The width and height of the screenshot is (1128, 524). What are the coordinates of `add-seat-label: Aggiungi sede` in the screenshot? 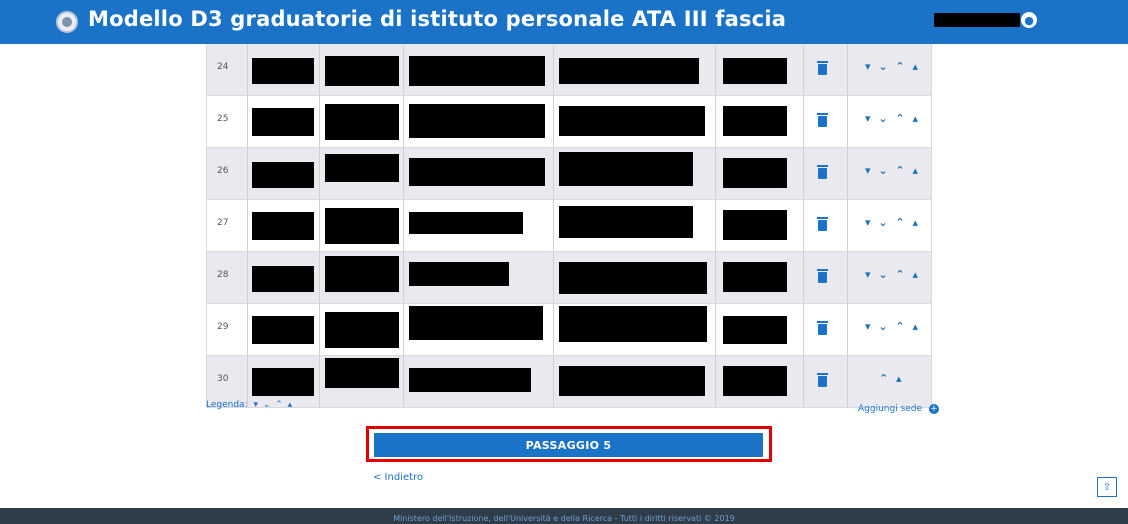 It's located at (890, 409).